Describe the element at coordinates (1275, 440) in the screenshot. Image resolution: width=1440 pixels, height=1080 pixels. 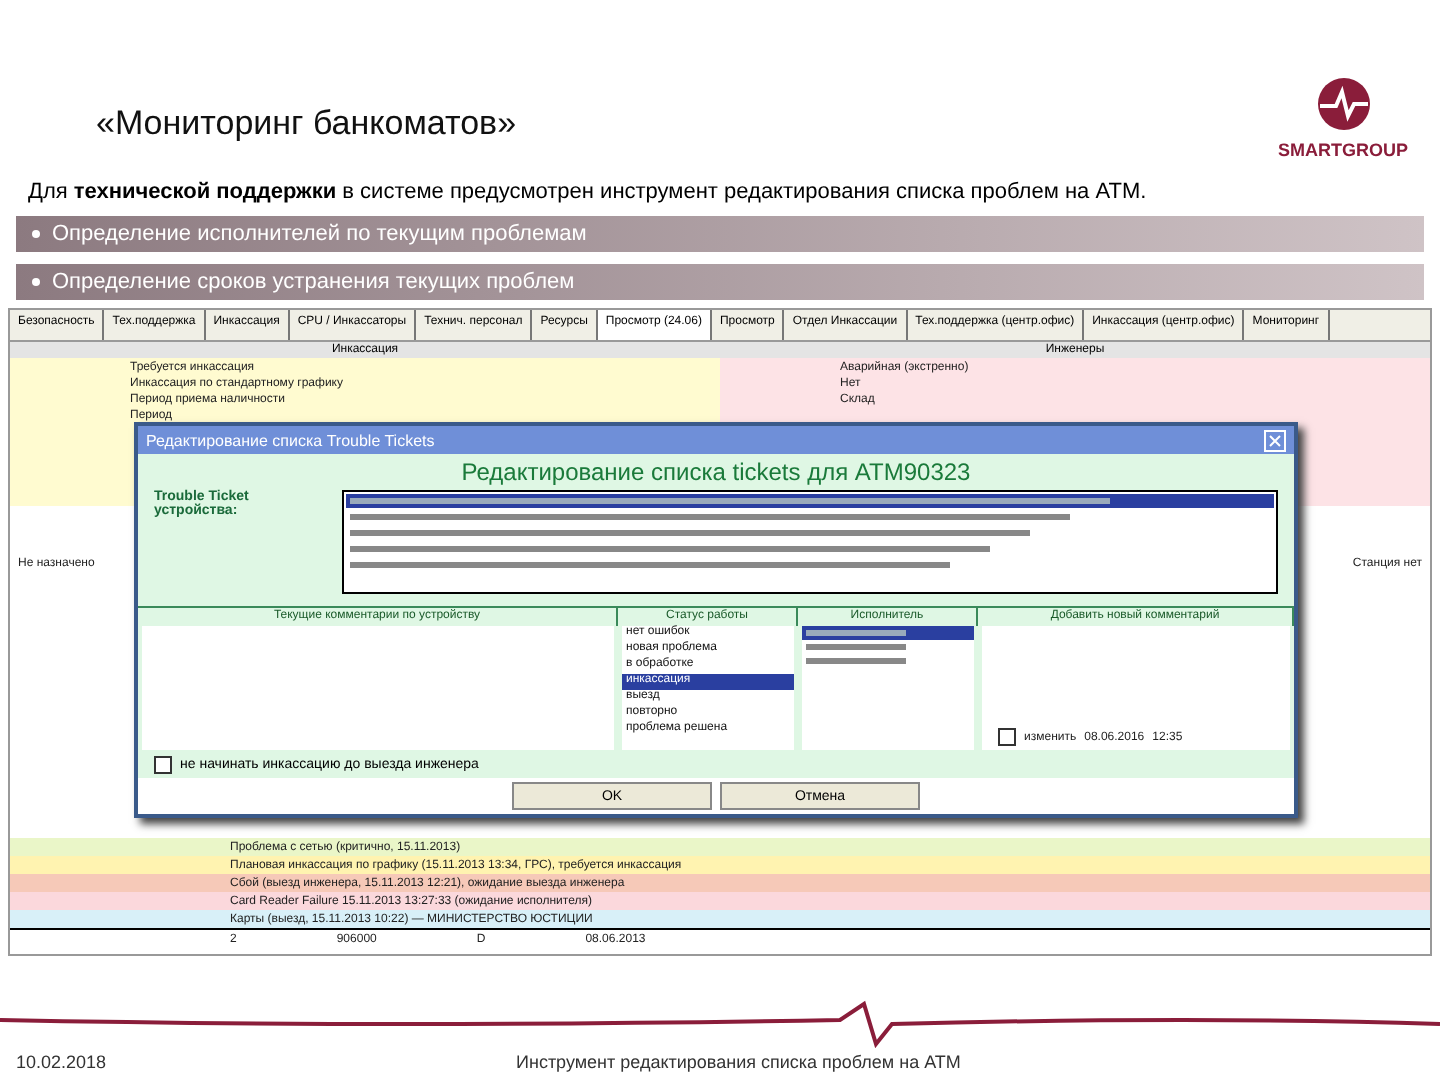
I see `close-icon` at that location.